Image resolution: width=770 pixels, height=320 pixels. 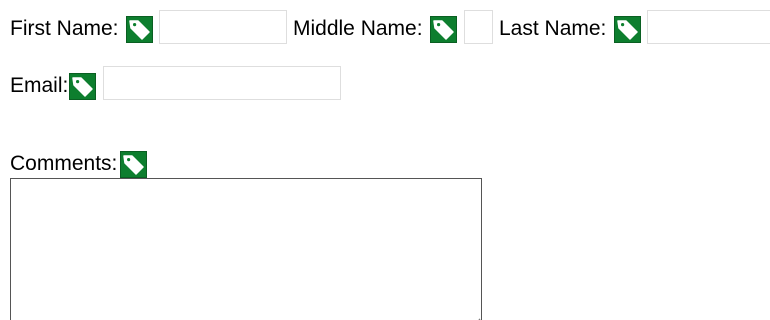 I want to click on last-name-tag-icon, so click(x=627, y=29).